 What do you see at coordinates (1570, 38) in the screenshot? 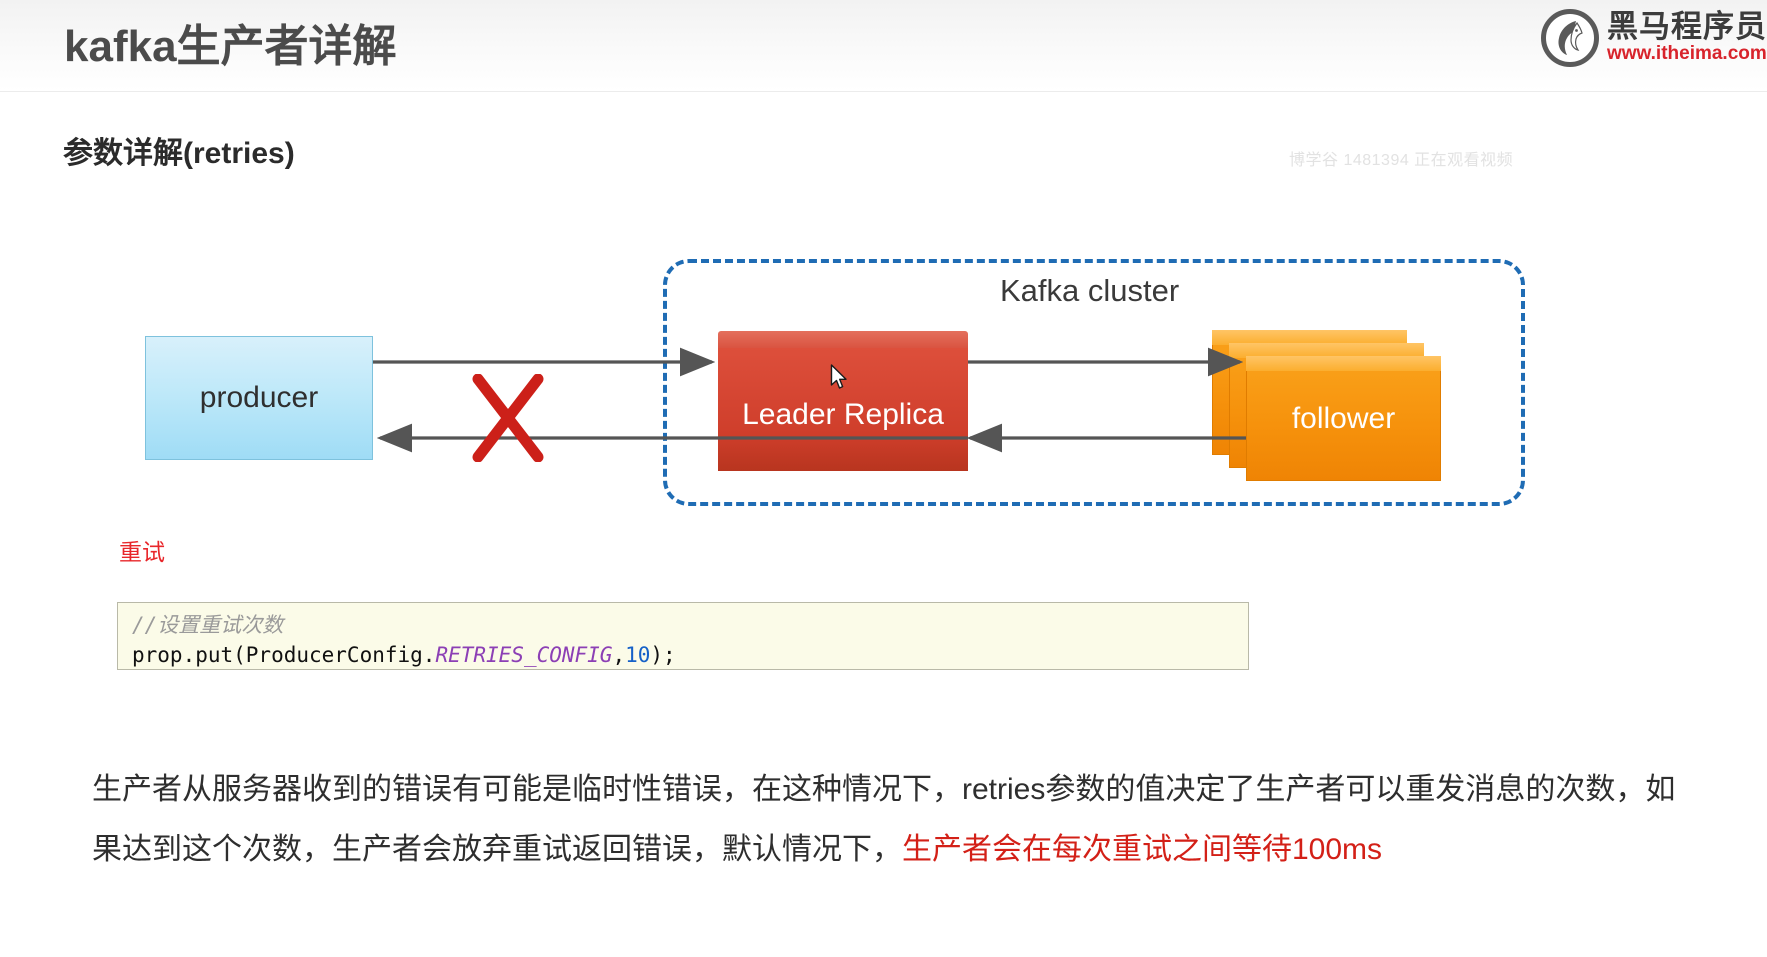
I see `horse-head-circle-logo-icon` at bounding box center [1570, 38].